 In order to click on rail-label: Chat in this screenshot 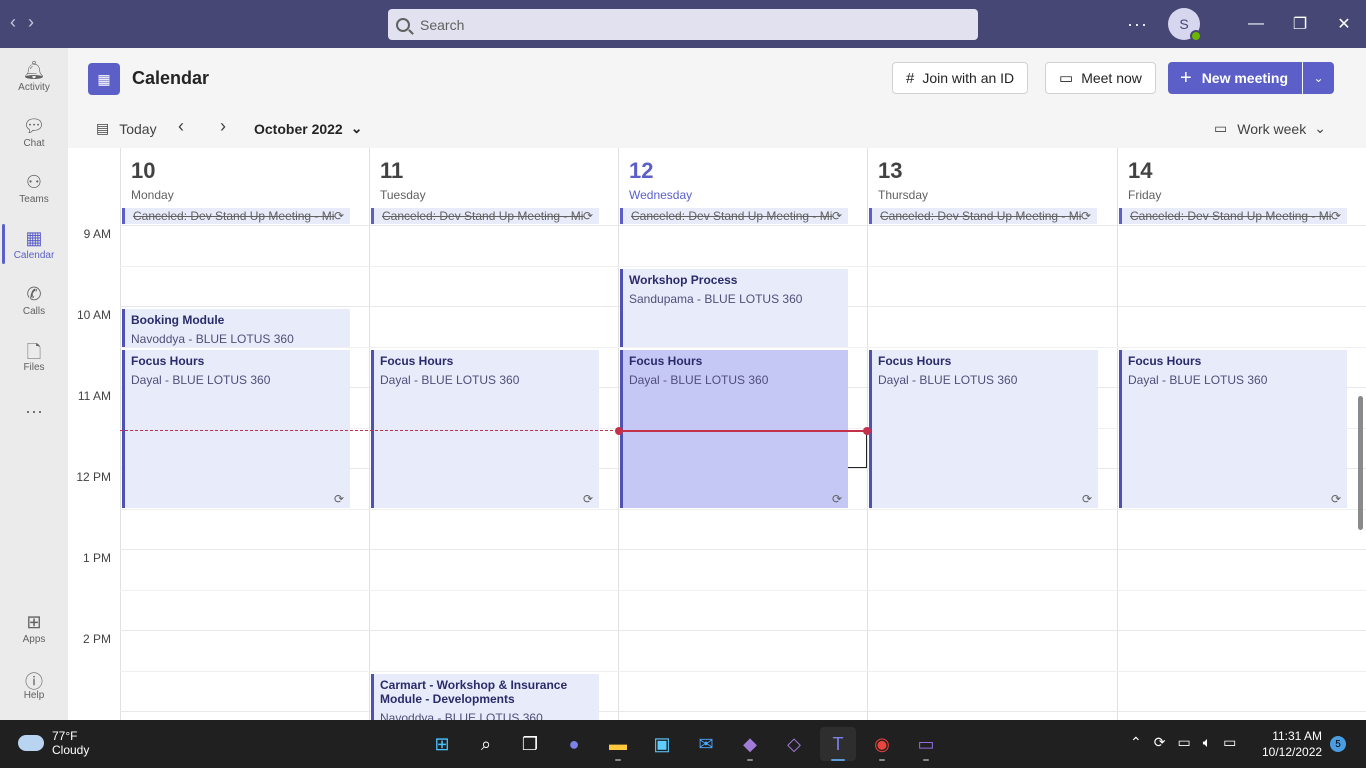, I will do `click(34, 143)`.